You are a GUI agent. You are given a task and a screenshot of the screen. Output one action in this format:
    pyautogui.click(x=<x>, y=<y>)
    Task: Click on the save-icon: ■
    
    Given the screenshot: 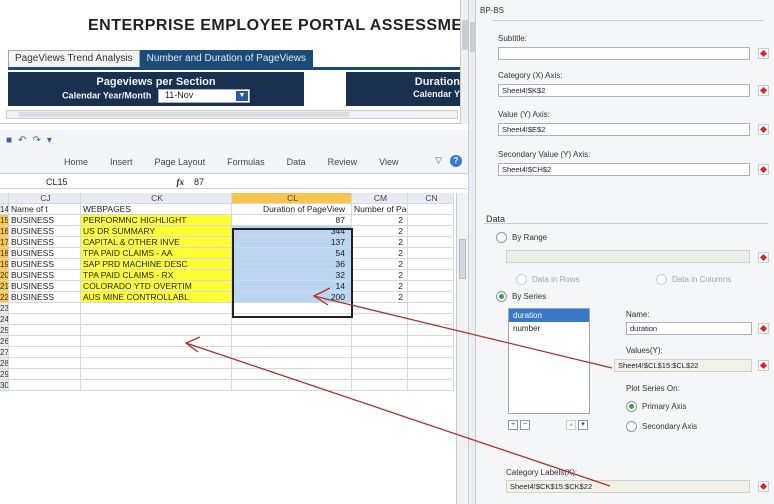 What is the action you would take?
    pyautogui.click(x=9, y=140)
    